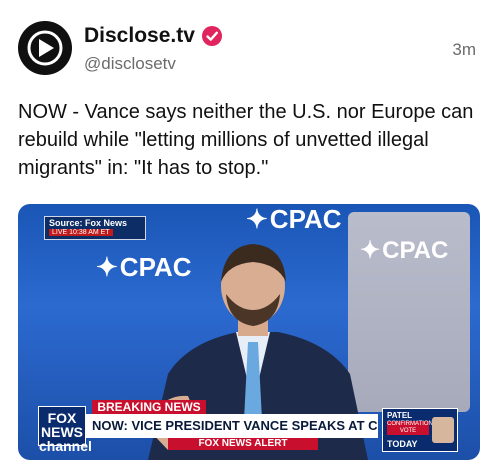  I want to click on news-headline: NOW: VICE PRESIDENT VANCE SPEAKS AT CPAC, so click(232, 426).